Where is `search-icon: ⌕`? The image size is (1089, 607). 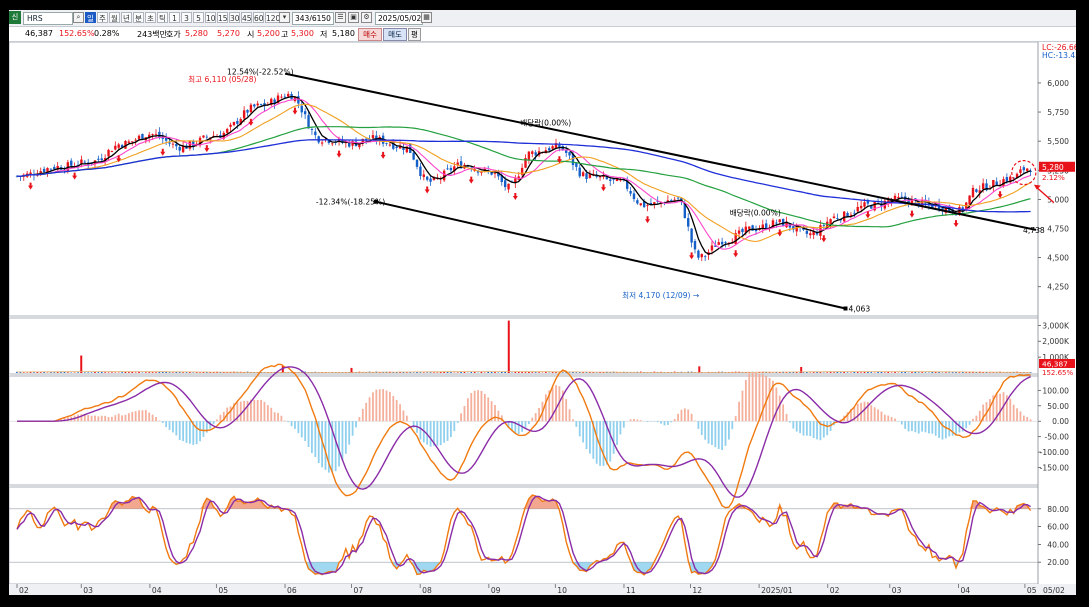 search-icon: ⌕ is located at coordinates (78, 17).